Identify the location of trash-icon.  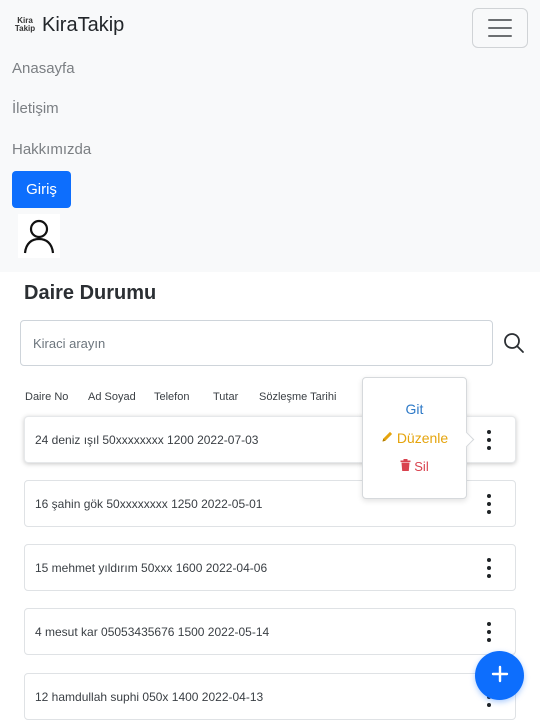
(405, 466).